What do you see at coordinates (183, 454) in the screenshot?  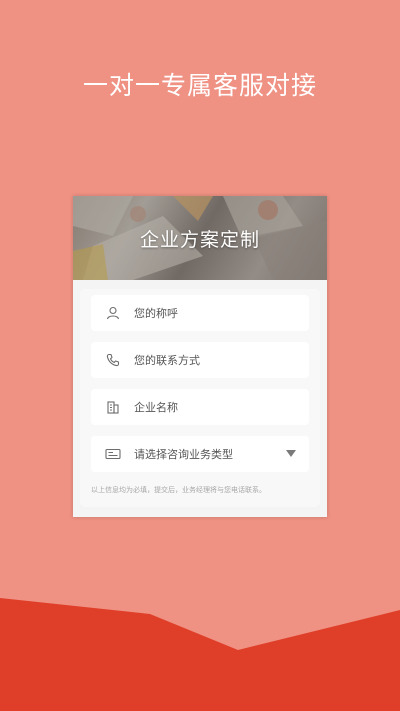 I see `business-type-placeholder: 请选择咨询业务类型` at bounding box center [183, 454].